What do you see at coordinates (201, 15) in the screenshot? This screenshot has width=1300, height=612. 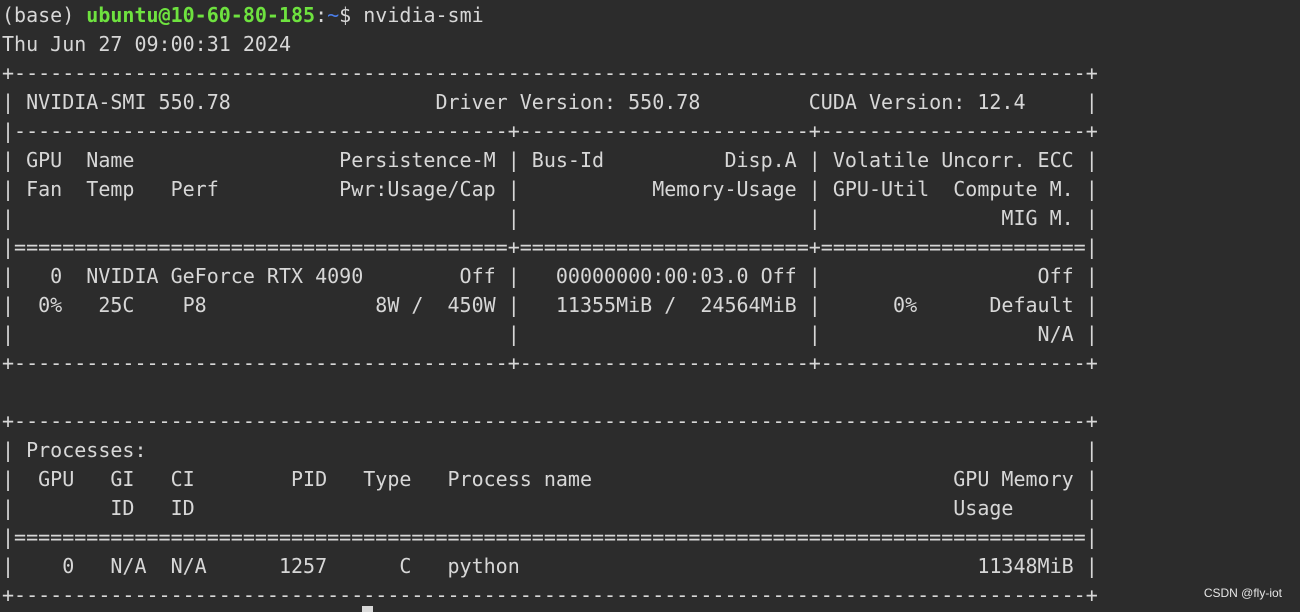 I see `user-host: ubuntu@10-60-80-185` at bounding box center [201, 15].